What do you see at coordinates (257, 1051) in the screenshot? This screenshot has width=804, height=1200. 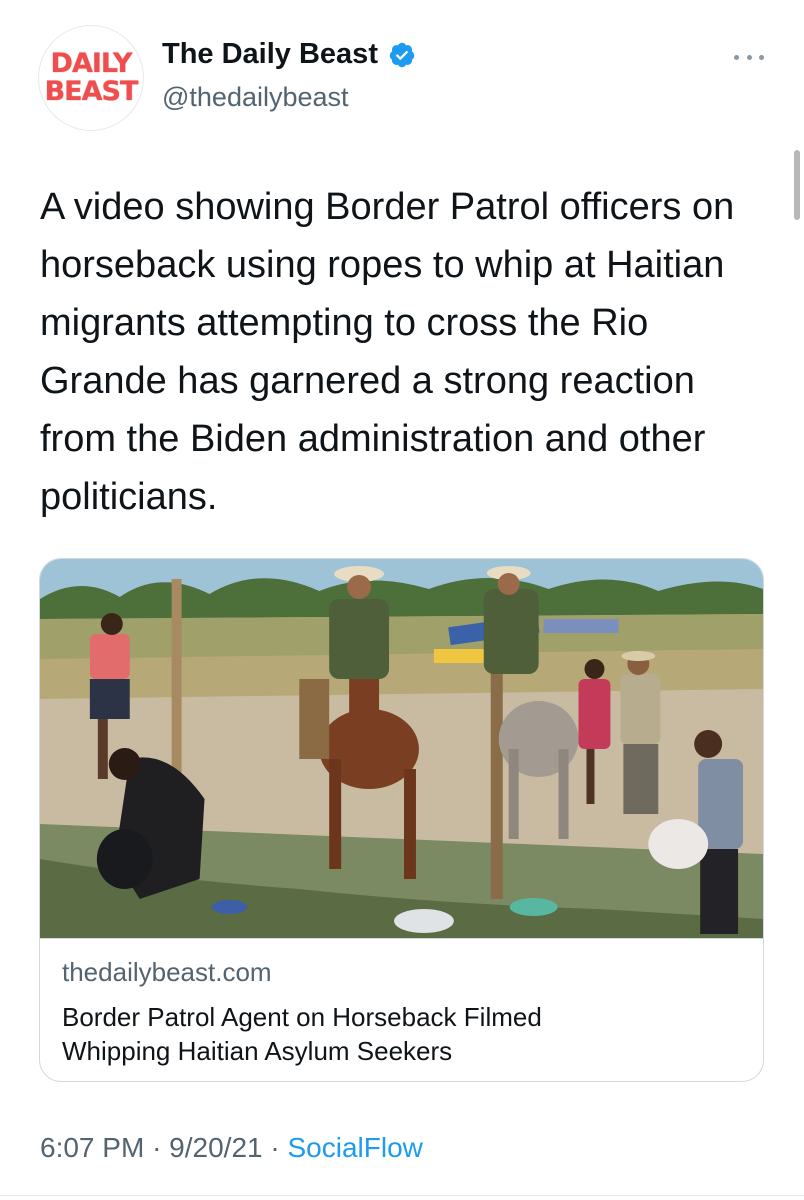 I see `card-title-line-2: Whipping Haitian Asylum Seekers` at bounding box center [257, 1051].